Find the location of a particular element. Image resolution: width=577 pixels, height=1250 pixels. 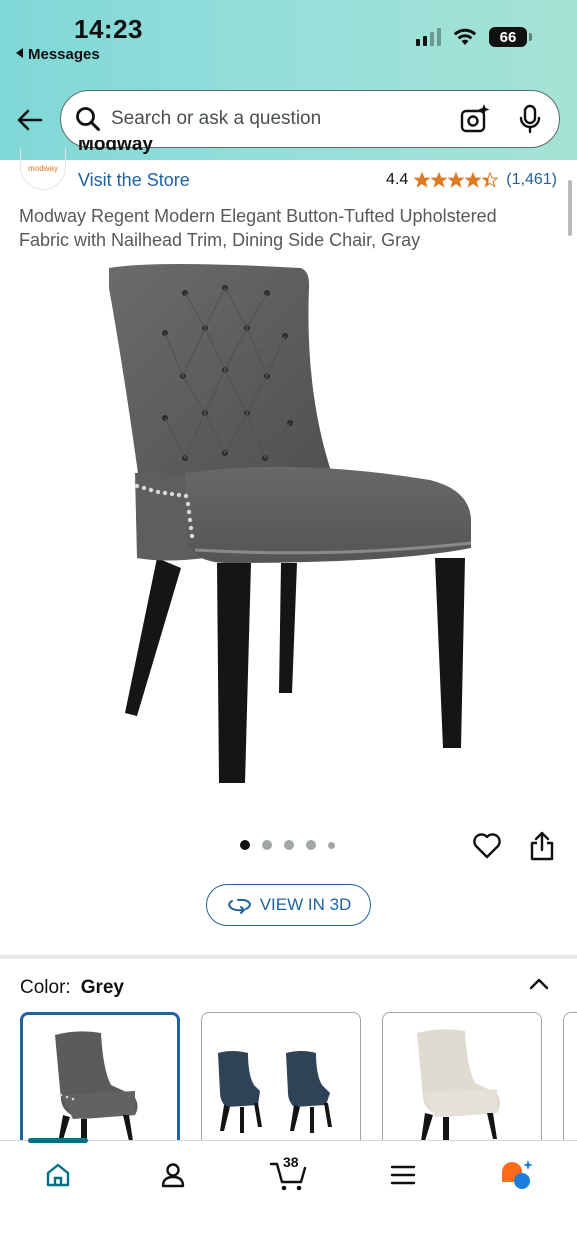

nav-menu is located at coordinates (403, 1175).